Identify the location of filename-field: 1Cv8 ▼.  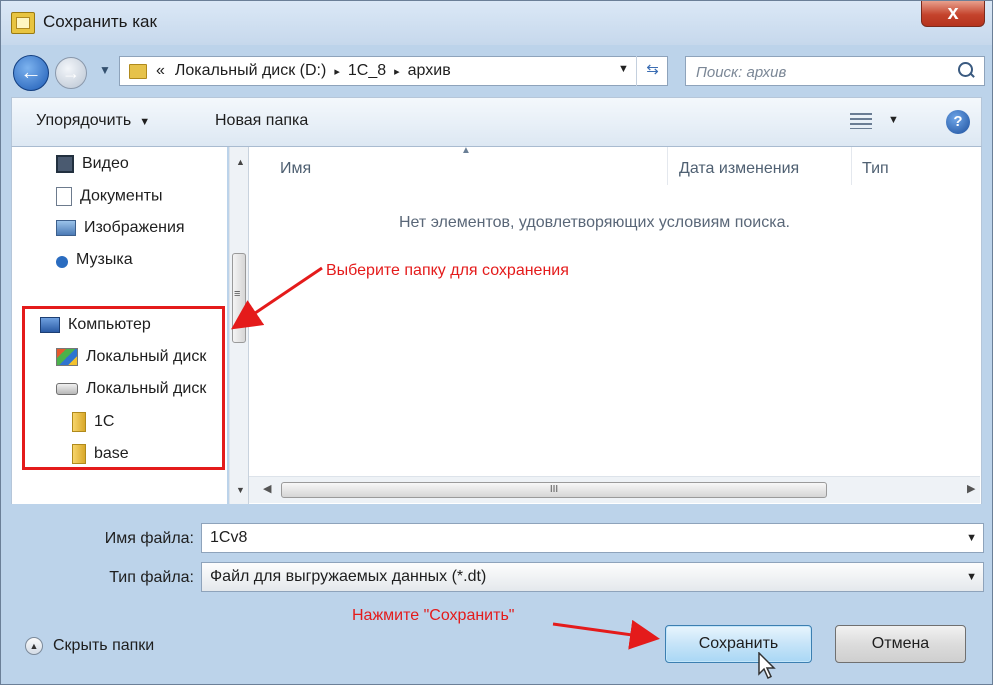
(592, 538).